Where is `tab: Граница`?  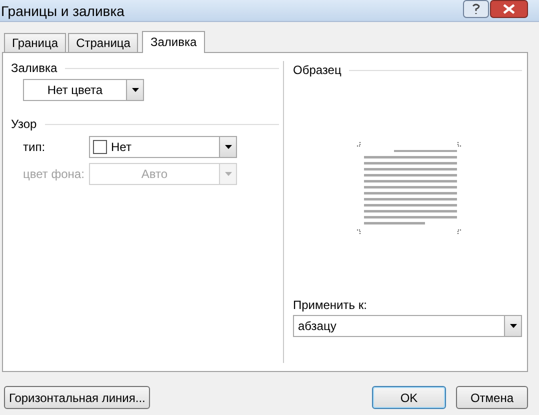 tab: Граница is located at coordinates (35, 42).